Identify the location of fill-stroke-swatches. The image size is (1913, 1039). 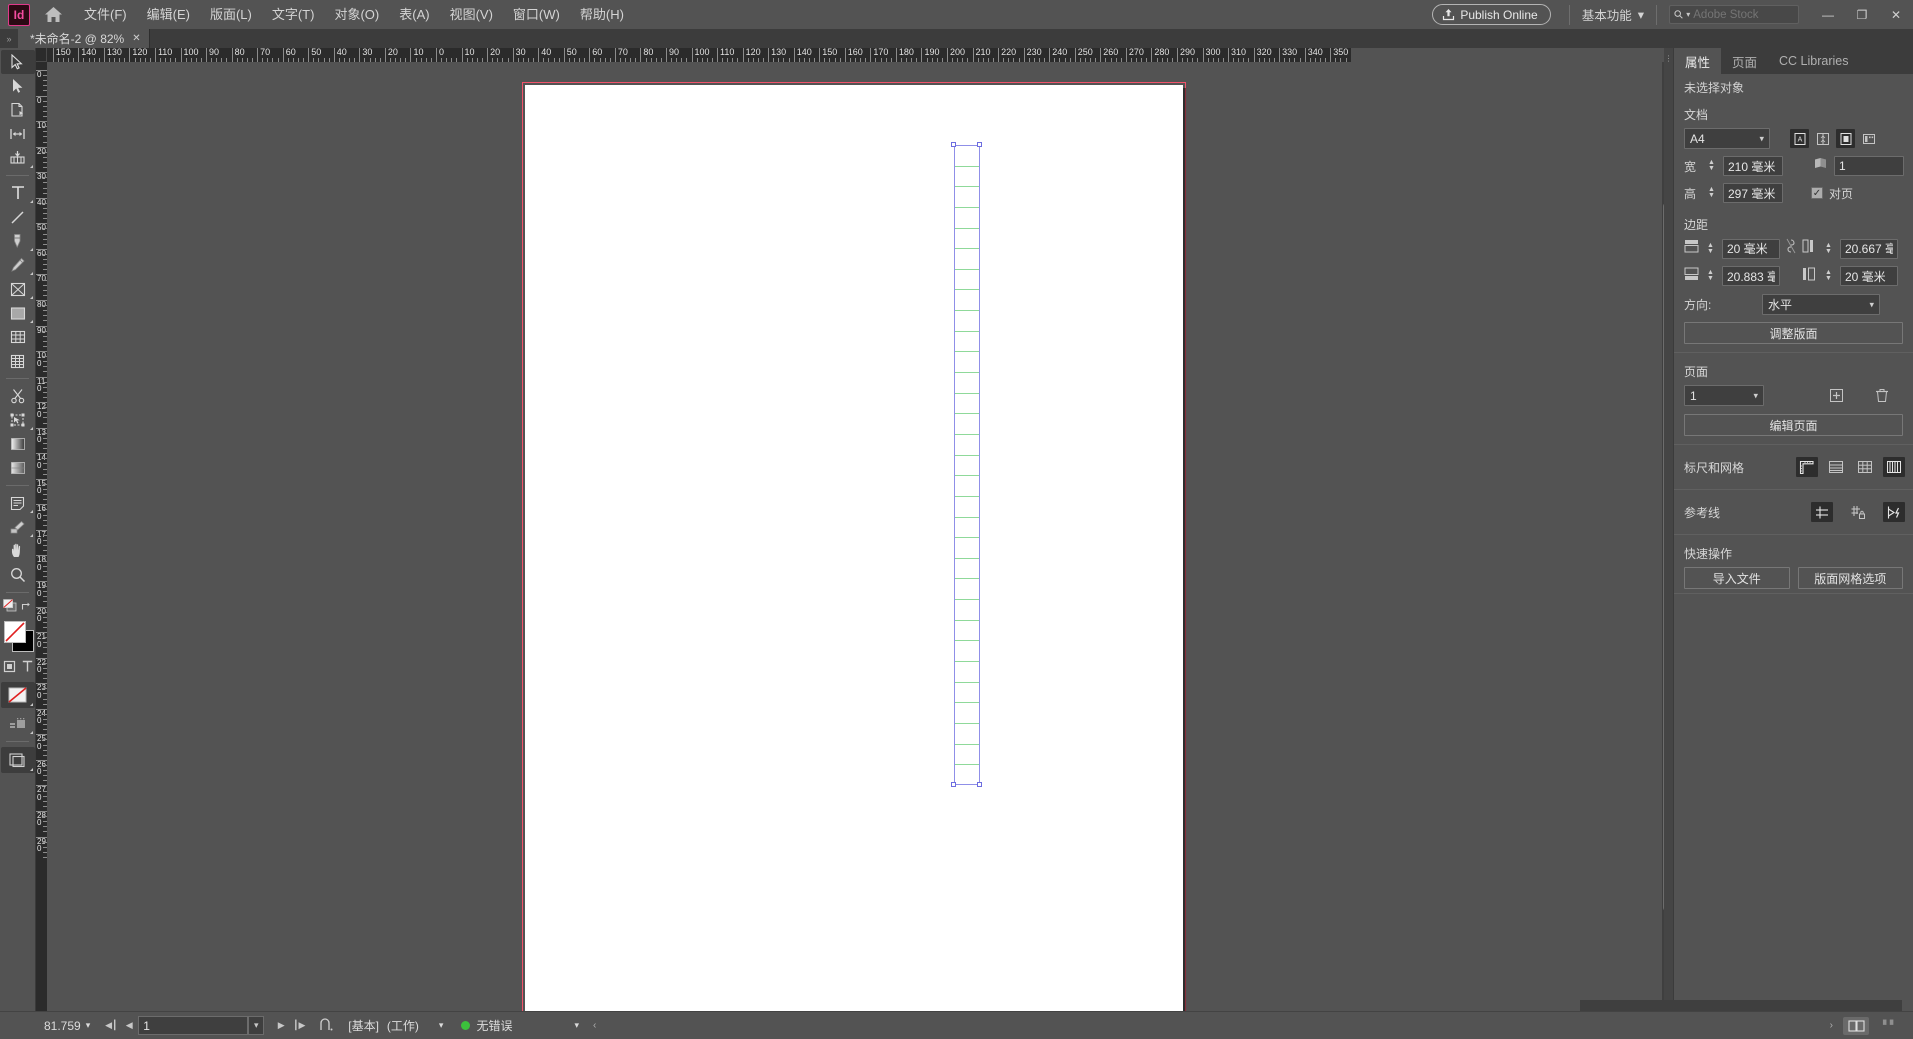
(18, 638).